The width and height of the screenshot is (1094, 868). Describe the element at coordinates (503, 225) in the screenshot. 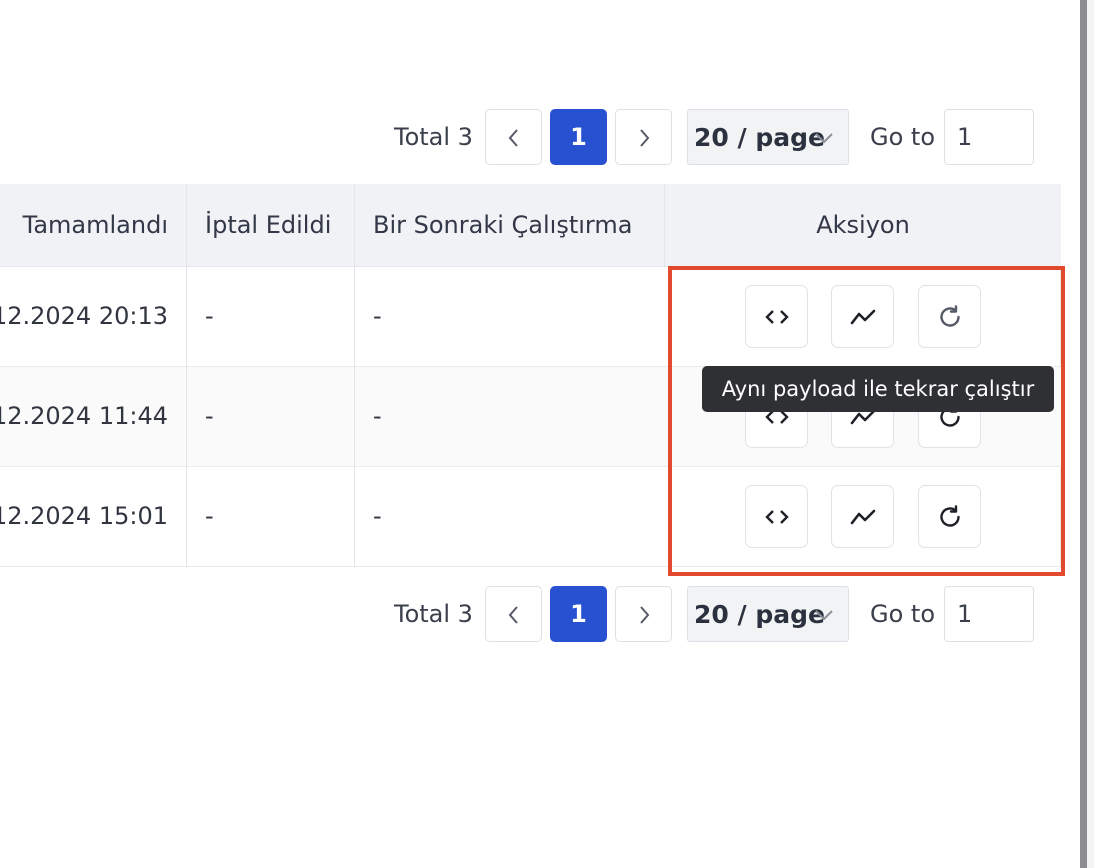

I see `header-next-run: Bir Sonraki Çalıştırma` at that location.